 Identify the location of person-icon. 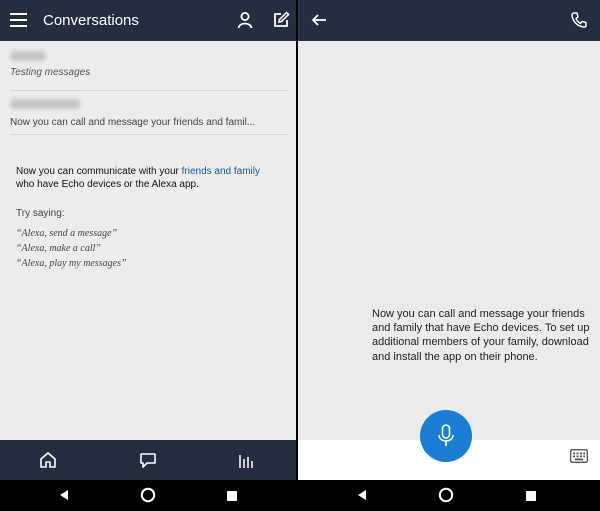
(245, 20).